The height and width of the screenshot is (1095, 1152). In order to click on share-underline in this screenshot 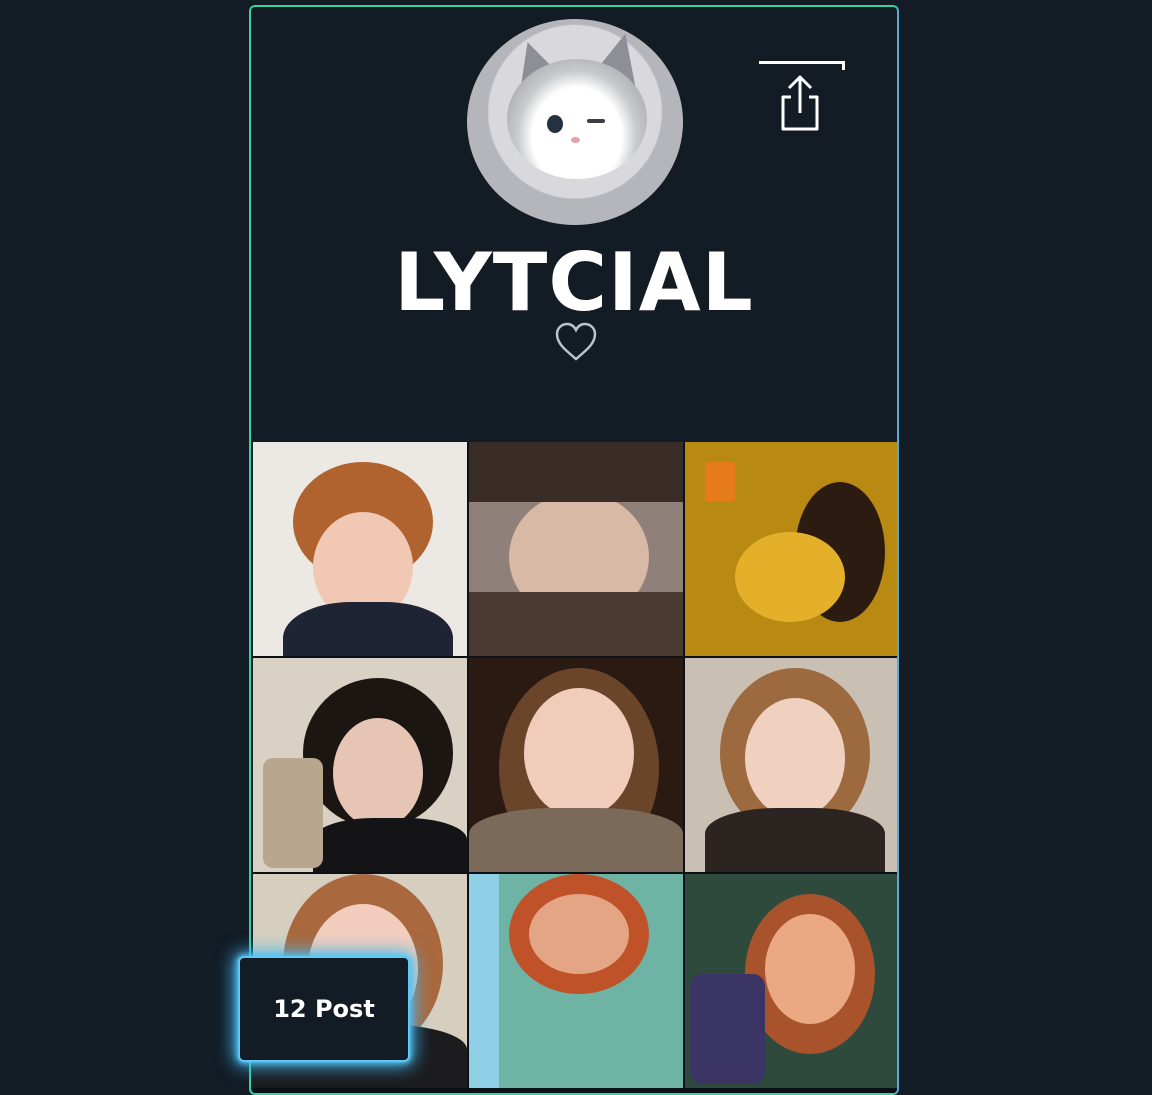, I will do `click(802, 62)`.